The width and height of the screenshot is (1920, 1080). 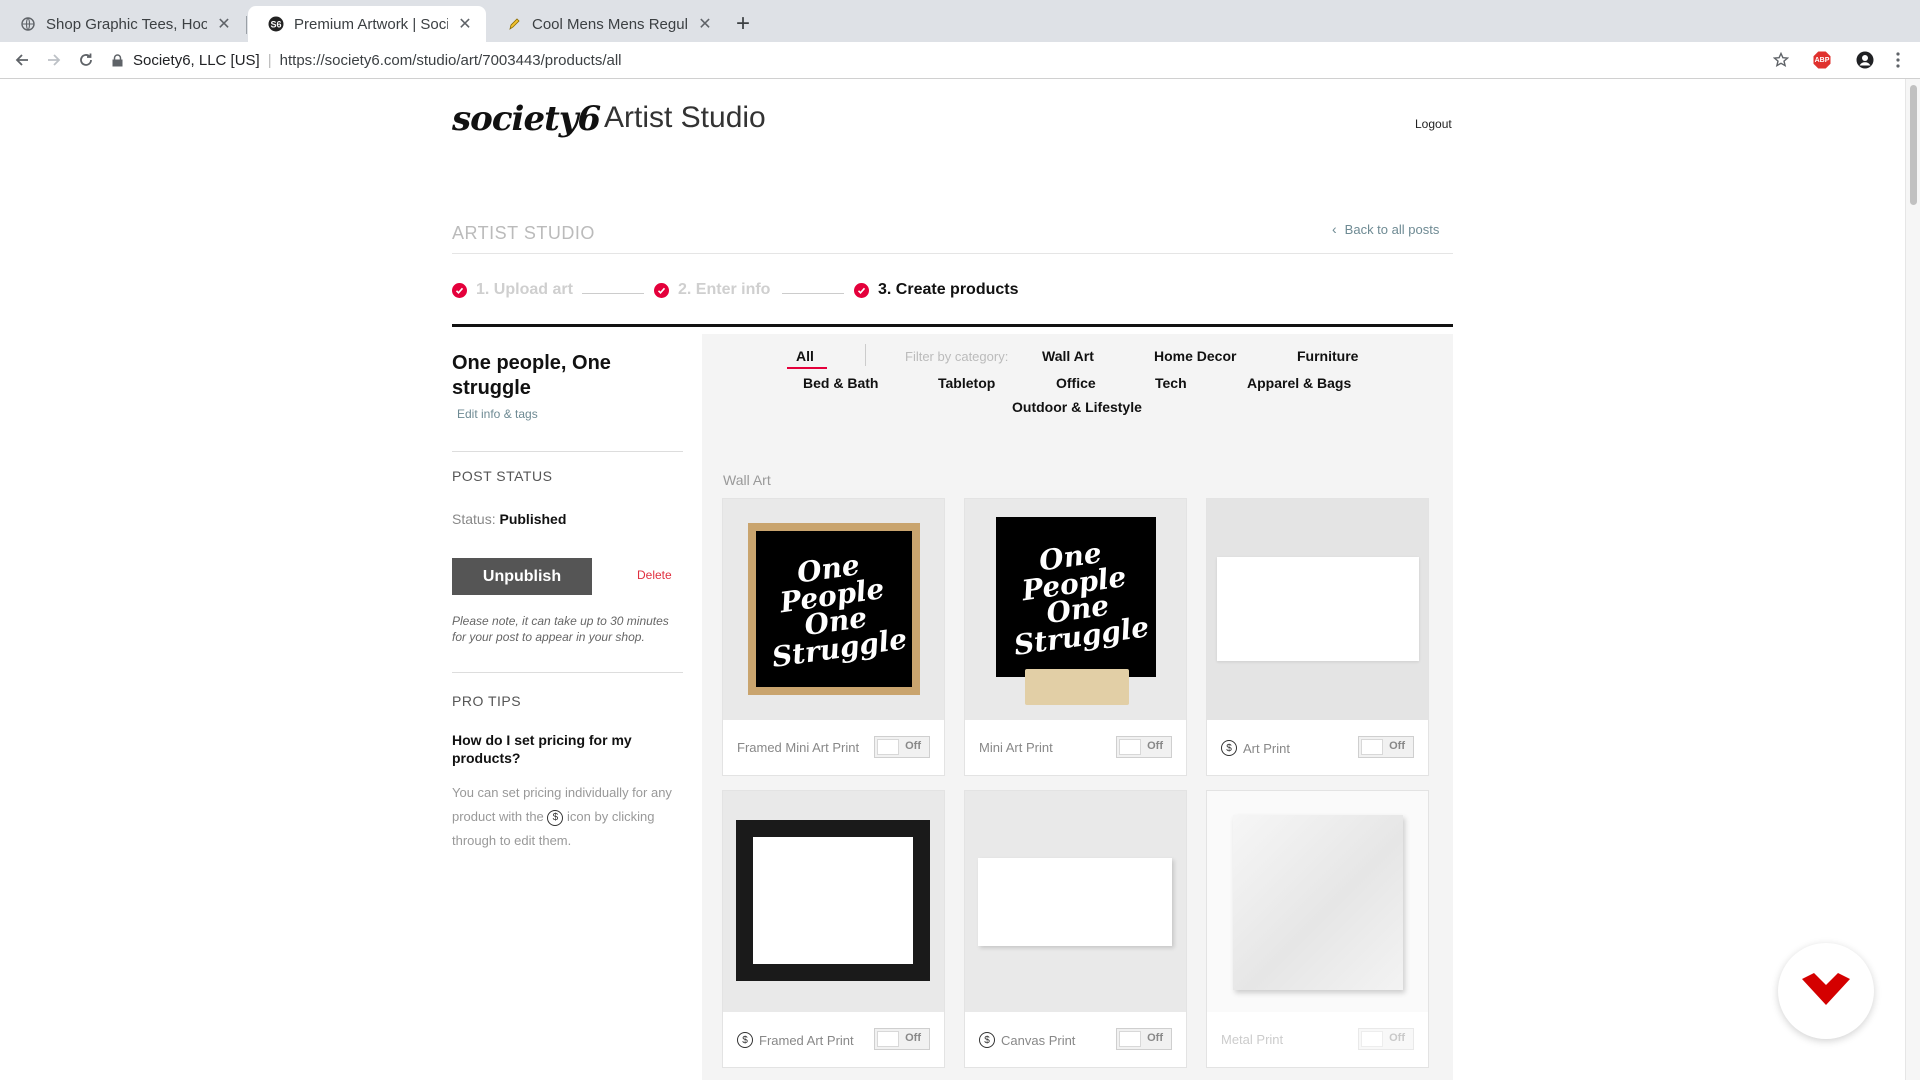 I want to click on back-to-posts-link: ‹ Back to all posts, so click(x=1385, y=229).